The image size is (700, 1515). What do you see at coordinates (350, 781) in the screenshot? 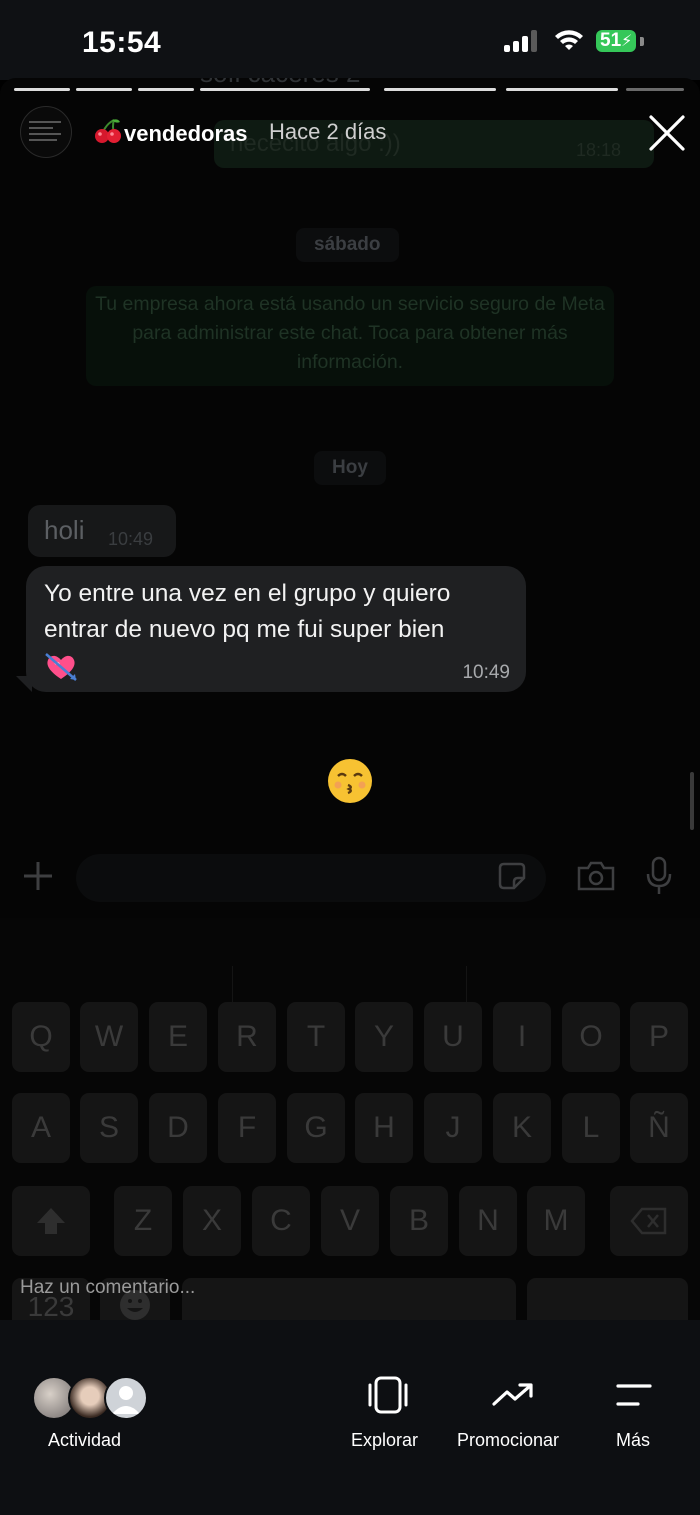
I see `kiss-emoji-icon` at bounding box center [350, 781].